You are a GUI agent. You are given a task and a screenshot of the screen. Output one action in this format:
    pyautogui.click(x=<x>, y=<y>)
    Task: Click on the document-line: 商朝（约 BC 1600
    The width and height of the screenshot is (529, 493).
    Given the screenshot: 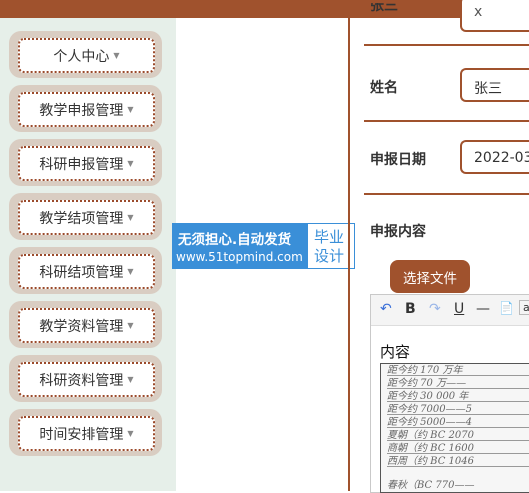 What is the action you would take?
    pyautogui.click(x=458, y=449)
    